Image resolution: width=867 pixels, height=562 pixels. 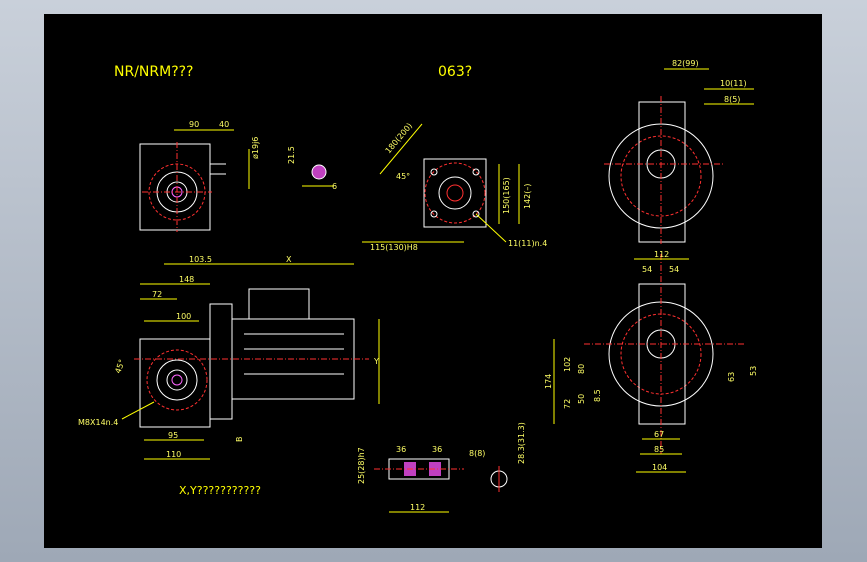 What do you see at coordinates (647, 269) in the screenshot?
I see `dim-fr-54a: 54` at bounding box center [647, 269].